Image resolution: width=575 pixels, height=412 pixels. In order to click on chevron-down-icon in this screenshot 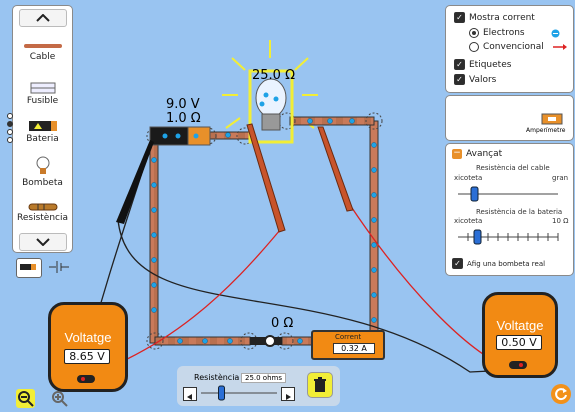, I will do `click(43, 242)`.